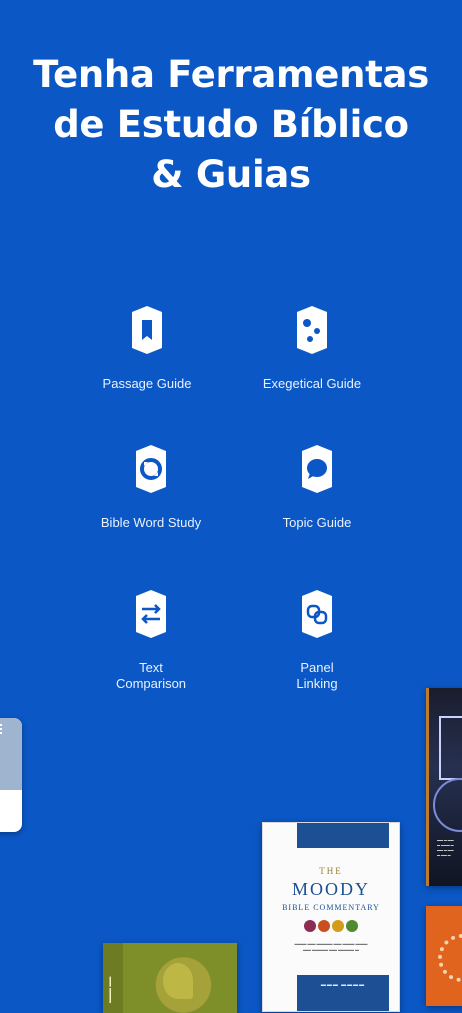 Image resolution: width=462 pixels, height=1013 pixels. I want to click on book-cover-green: ▬▬▬ ▬▬, so click(170, 978).